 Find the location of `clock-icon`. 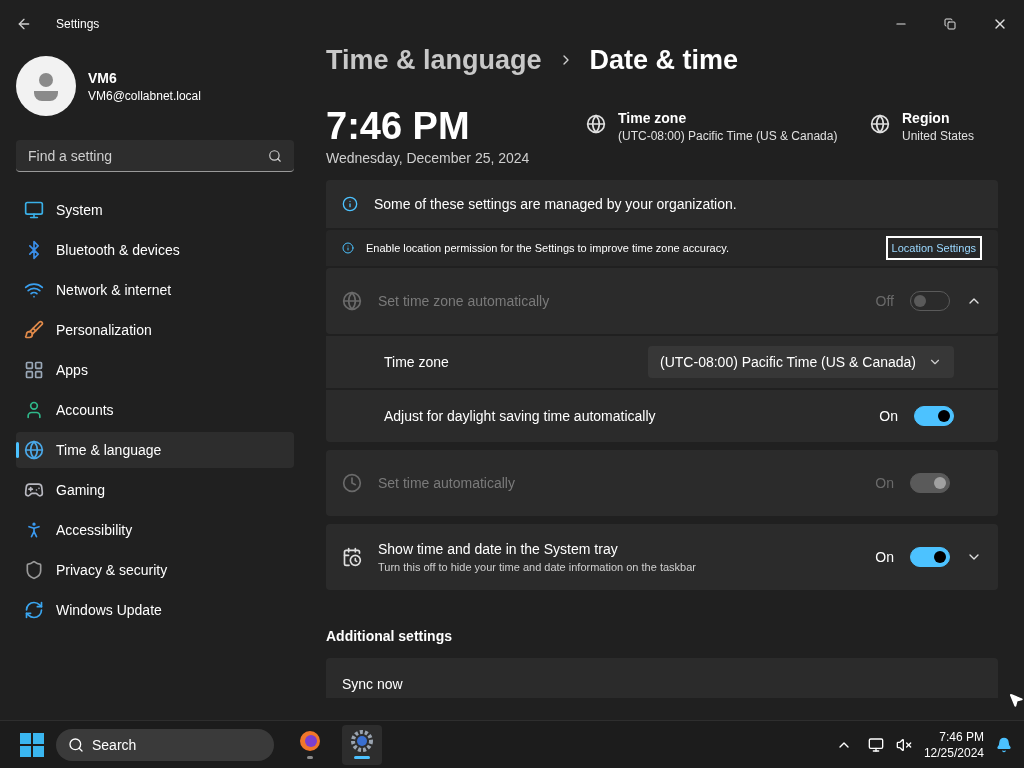

clock-icon is located at coordinates (352, 483).